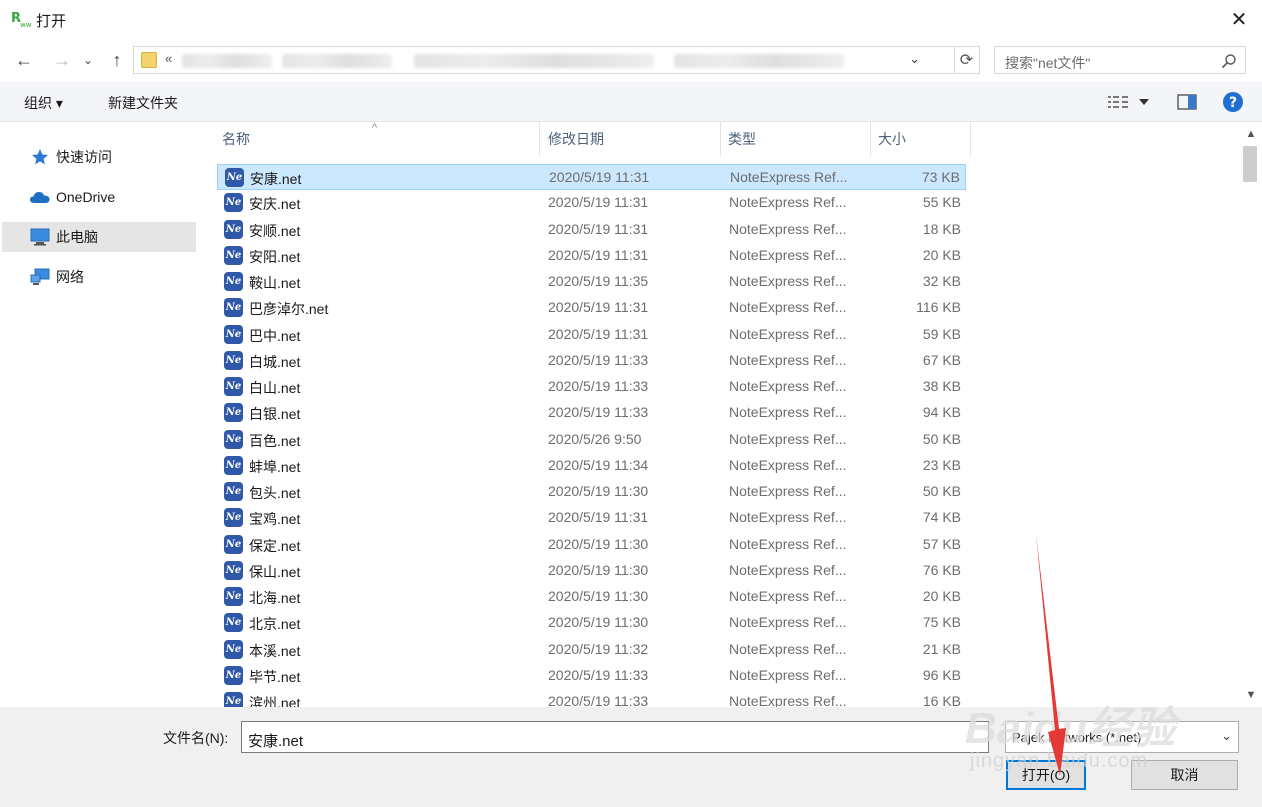  Describe the element at coordinates (595, 438) in the screenshot. I see `file-modified-date: 2020/5/26 9:50` at that location.